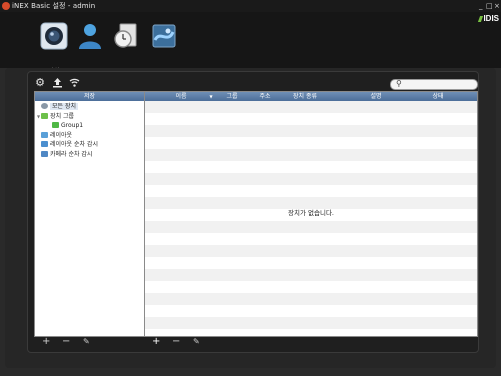  What do you see at coordinates (38, 116) in the screenshot?
I see `expander-icon: ▼` at bounding box center [38, 116].